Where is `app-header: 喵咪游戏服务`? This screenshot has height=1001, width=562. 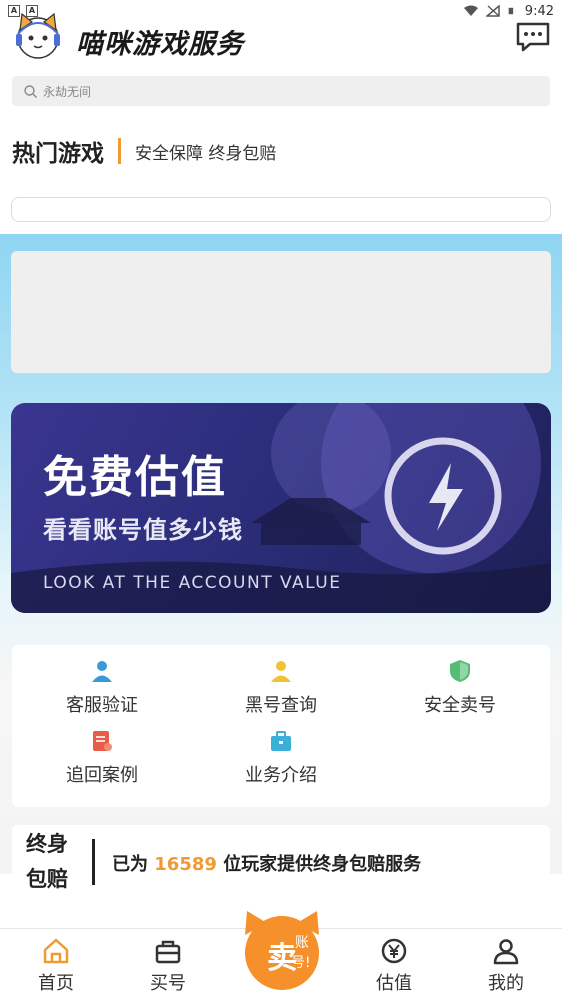 app-header: 喵咪游戏服务 is located at coordinates (281, 35).